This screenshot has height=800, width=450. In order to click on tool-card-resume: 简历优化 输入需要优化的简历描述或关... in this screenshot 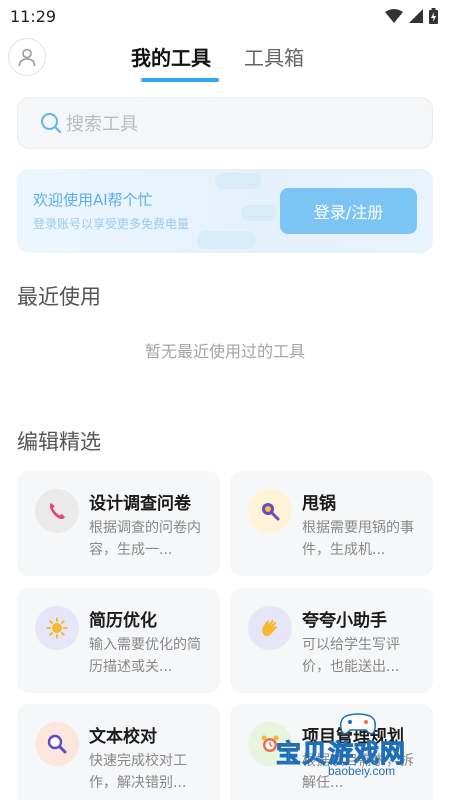, I will do `click(118, 640)`.